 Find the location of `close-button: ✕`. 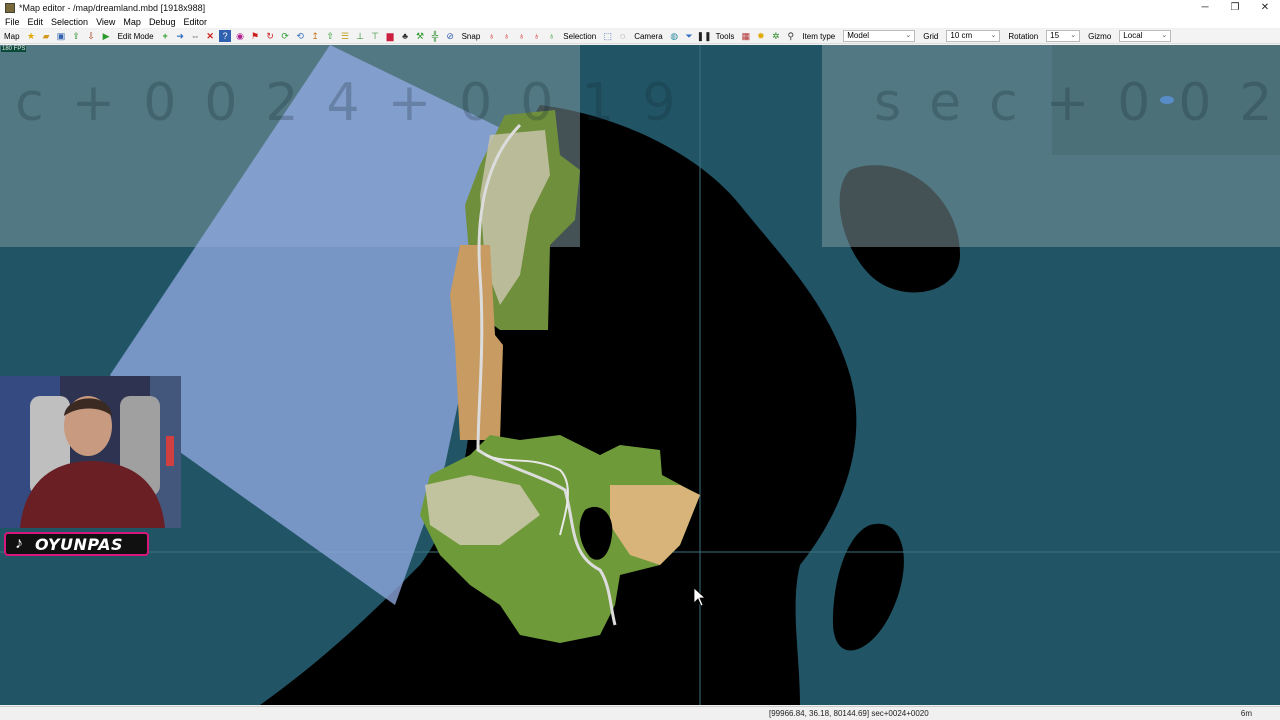

close-button: ✕ is located at coordinates (1265, 7).